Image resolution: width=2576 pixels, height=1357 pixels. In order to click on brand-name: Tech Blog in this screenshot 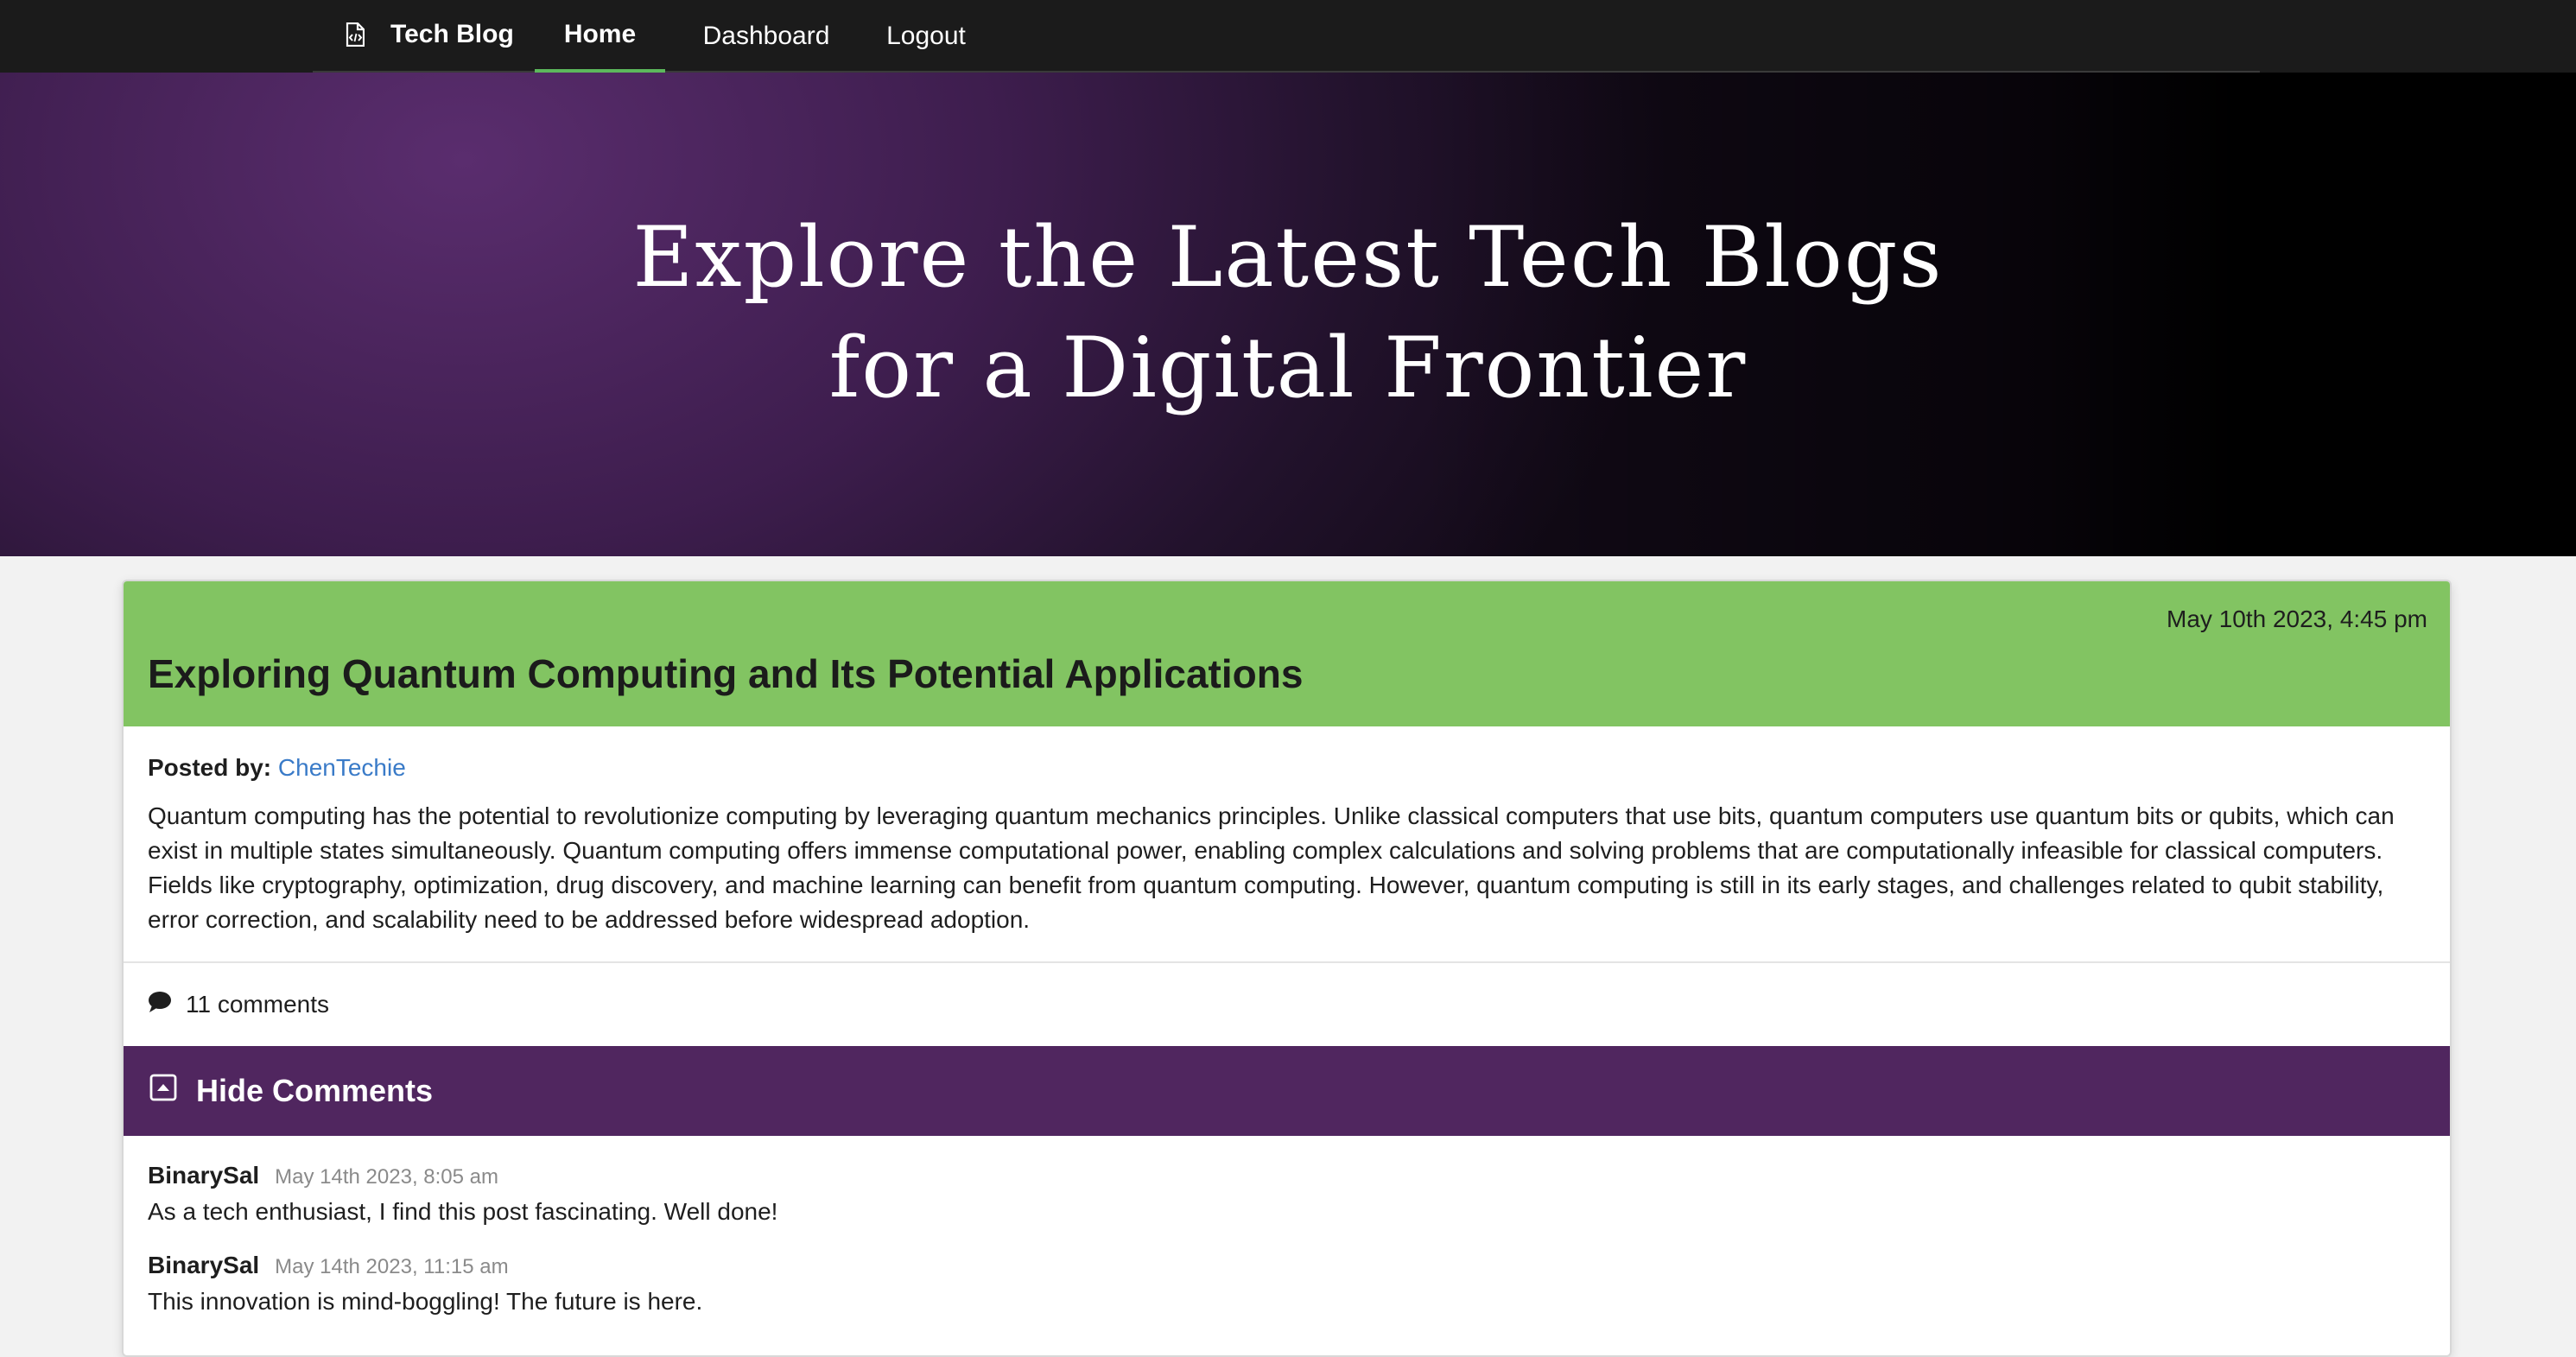, I will do `click(452, 34)`.